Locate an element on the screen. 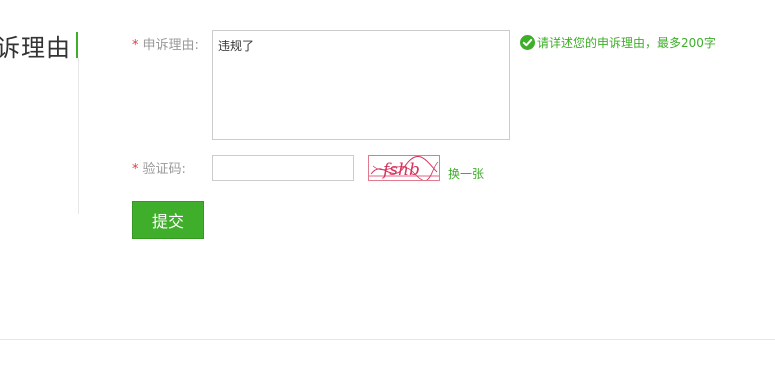 This screenshot has height=376, width=775. footer-divider is located at coordinates (387, 339).